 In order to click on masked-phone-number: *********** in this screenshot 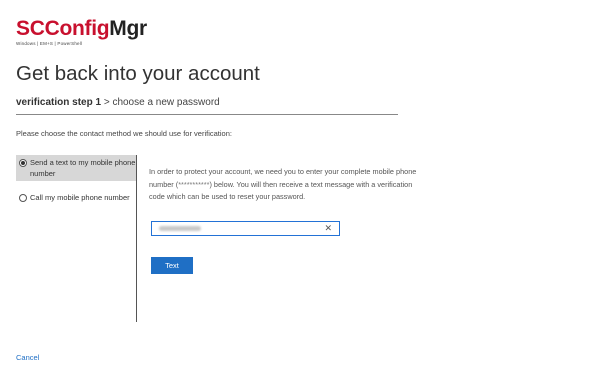, I will do `click(194, 184)`.